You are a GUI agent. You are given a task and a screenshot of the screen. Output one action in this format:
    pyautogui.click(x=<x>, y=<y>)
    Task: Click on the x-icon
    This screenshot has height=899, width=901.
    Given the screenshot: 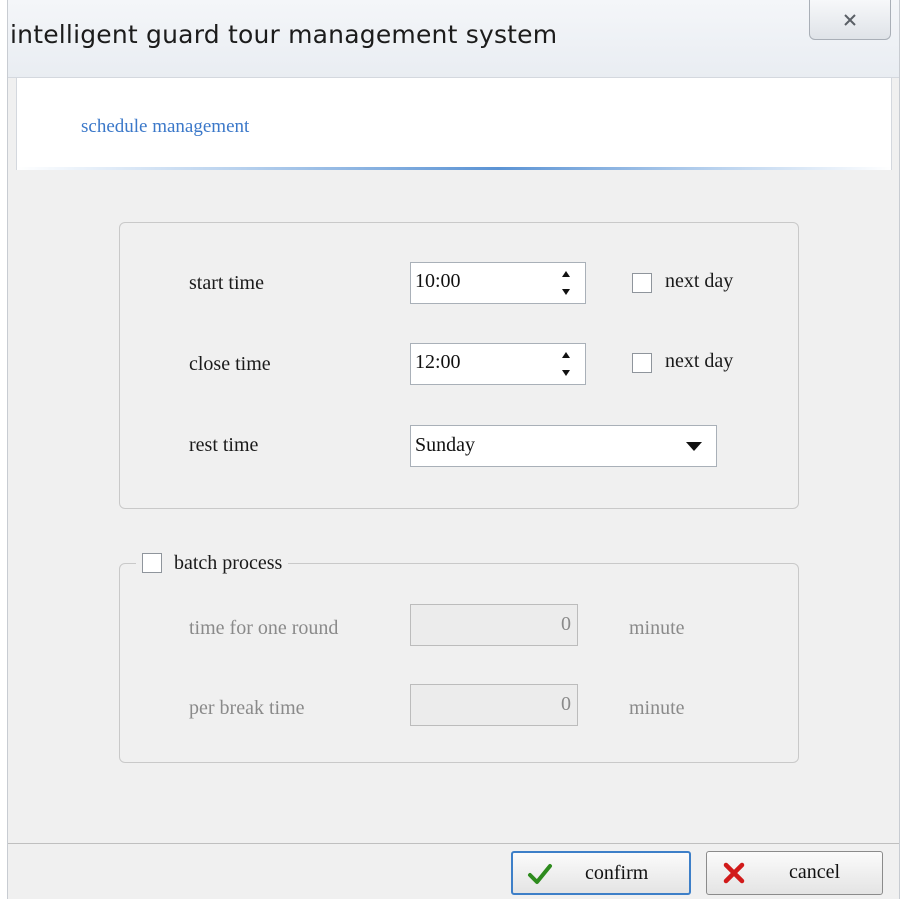 What is the action you would take?
    pyautogui.click(x=734, y=873)
    